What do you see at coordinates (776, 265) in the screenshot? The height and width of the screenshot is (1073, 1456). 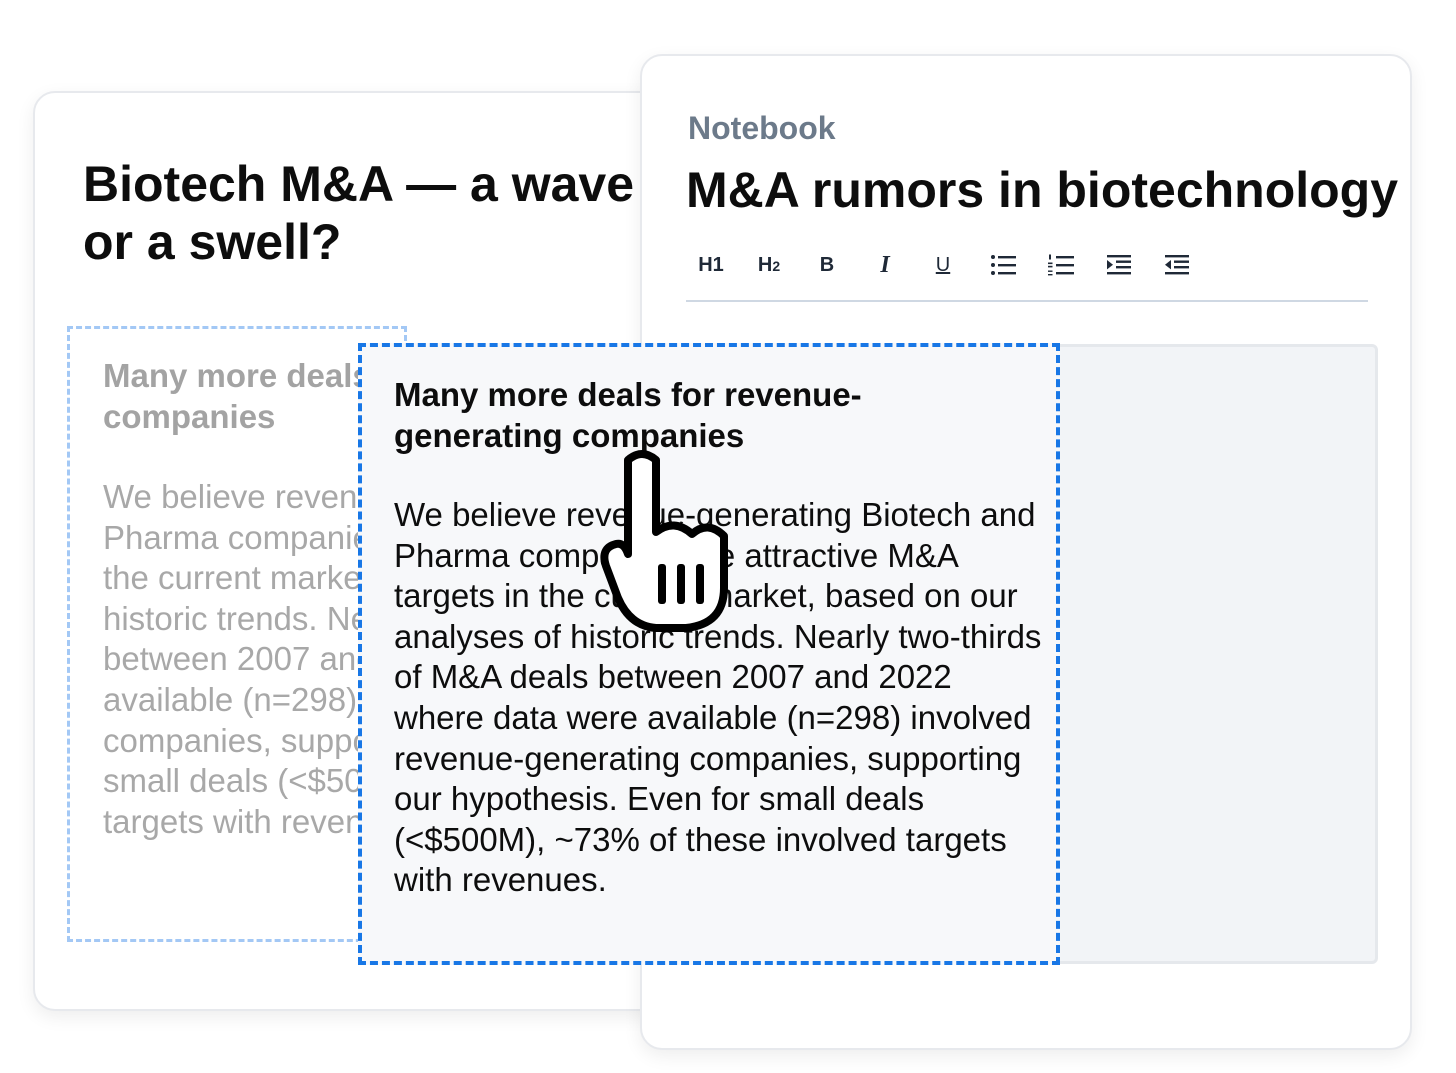 I see `heading-2-number: 2` at bounding box center [776, 265].